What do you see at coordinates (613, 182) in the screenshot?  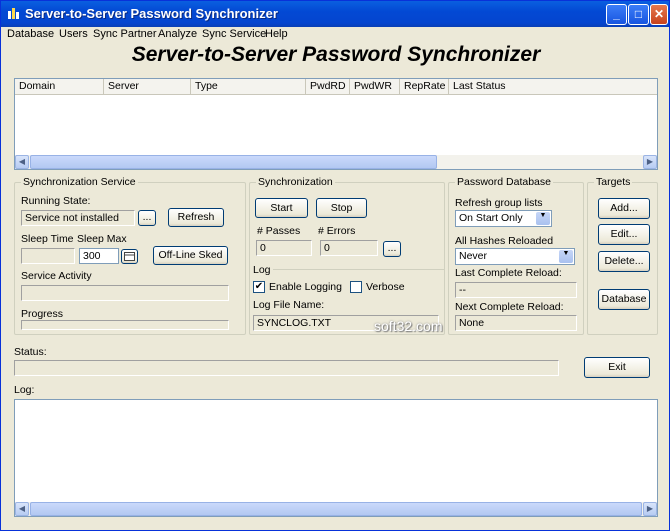 I see `targets-title: Targets` at bounding box center [613, 182].